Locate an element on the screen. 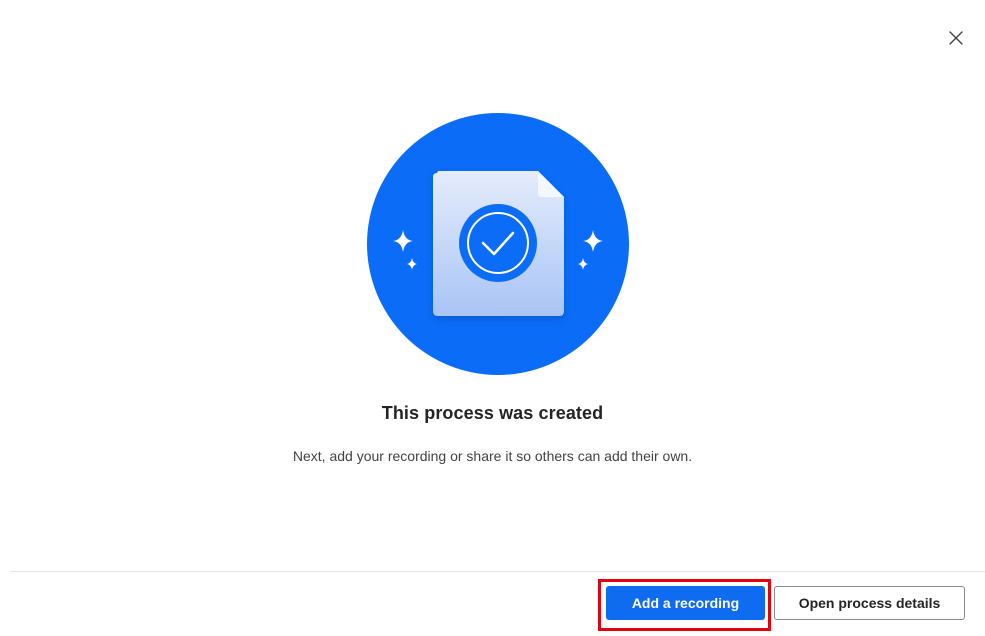 The height and width of the screenshot is (636, 985). close-icon is located at coordinates (956, 38).